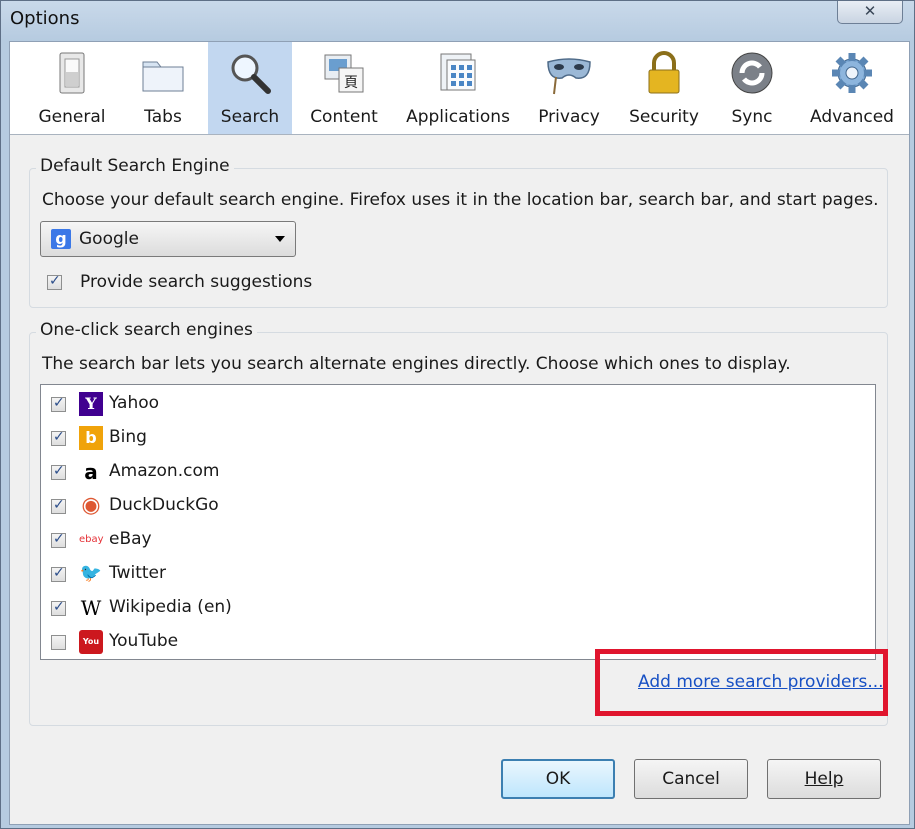  What do you see at coordinates (91, 642) in the screenshot?
I see `youtube-icon: You` at bounding box center [91, 642].